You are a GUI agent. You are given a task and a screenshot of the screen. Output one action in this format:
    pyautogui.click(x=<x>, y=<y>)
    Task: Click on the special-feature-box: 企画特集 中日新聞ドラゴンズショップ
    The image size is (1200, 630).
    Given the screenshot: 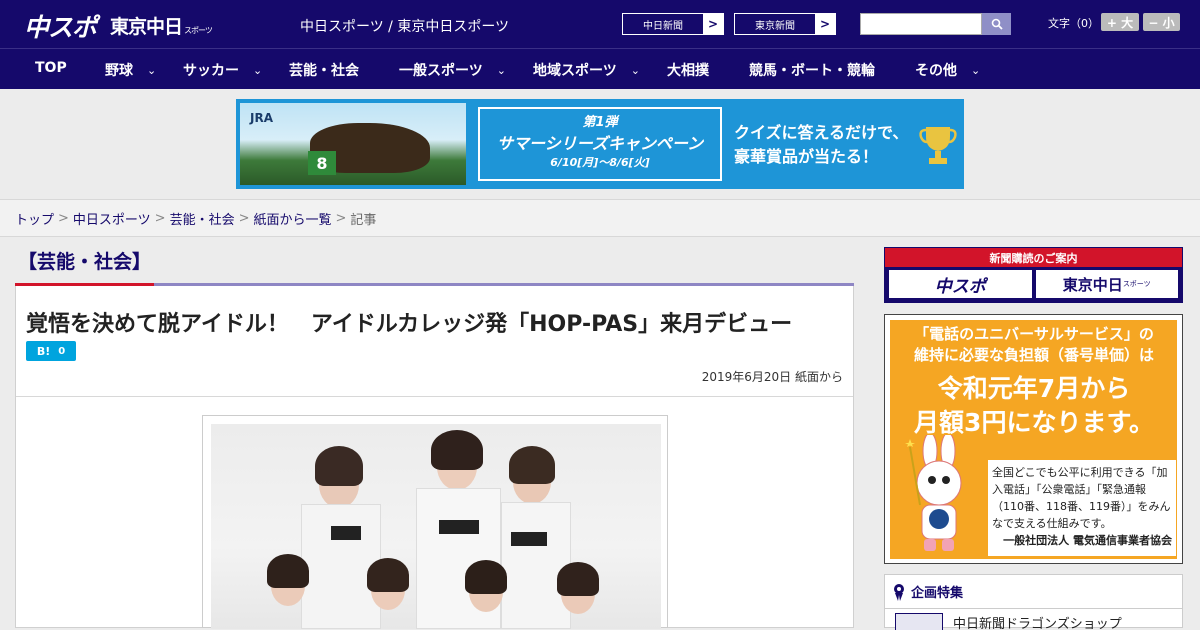 What is the action you would take?
    pyautogui.click(x=1033, y=602)
    